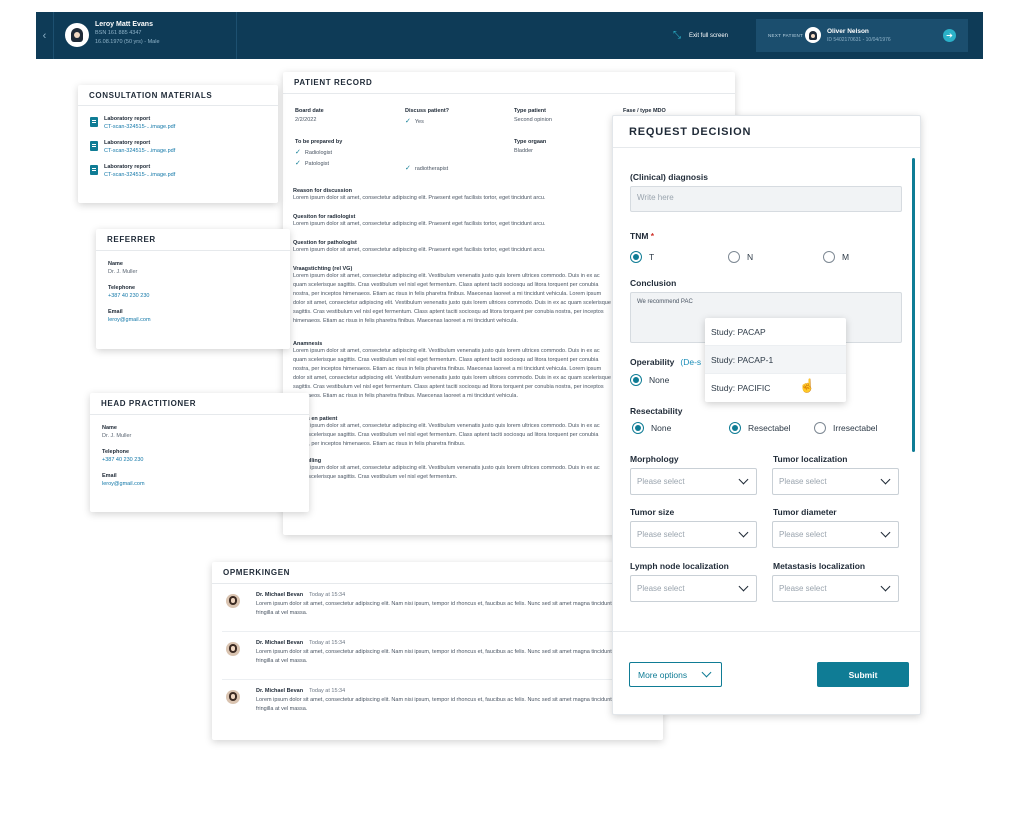 The width and height of the screenshot is (1033, 839). What do you see at coordinates (151, 95) in the screenshot?
I see `card-title: CONSULTATION MATERIALS` at bounding box center [151, 95].